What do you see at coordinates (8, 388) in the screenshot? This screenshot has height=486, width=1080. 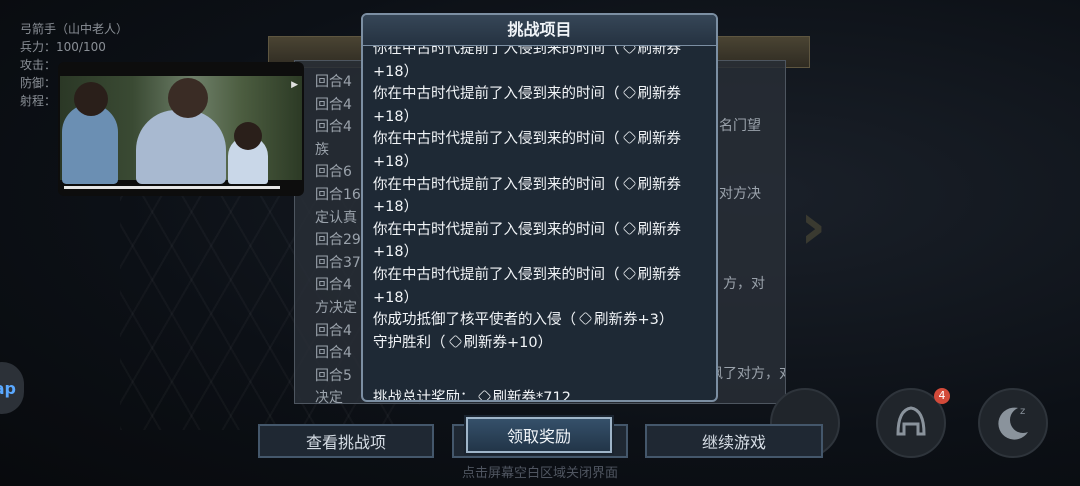 I see `tap-label: ap` at bounding box center [8, 388].